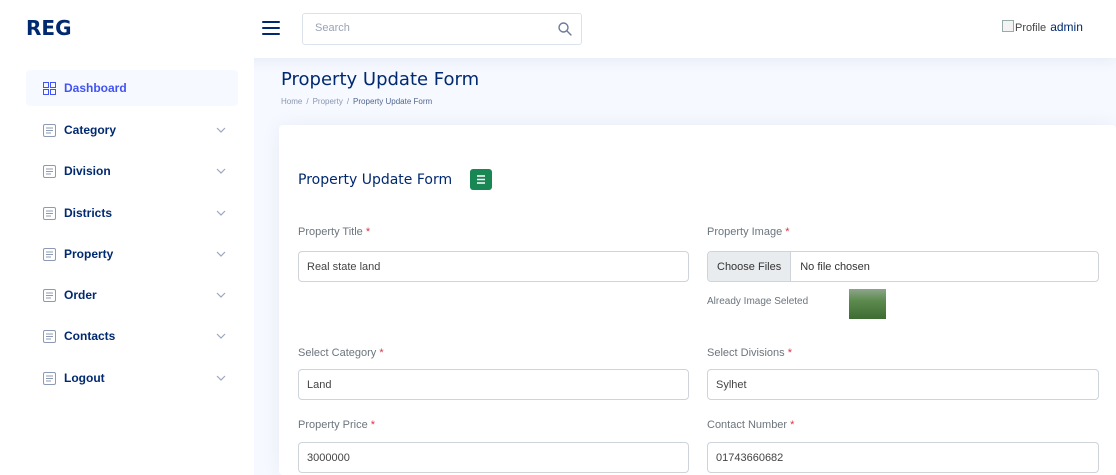 This screenshot has height=475, width=1116. I want to click on property-image-file-input: Choose Files No file chosen, so click(903, 266).